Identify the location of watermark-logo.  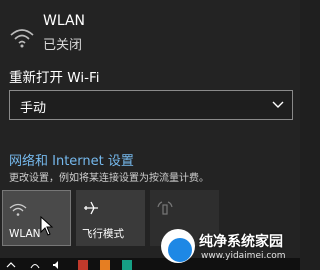
(178, 246).